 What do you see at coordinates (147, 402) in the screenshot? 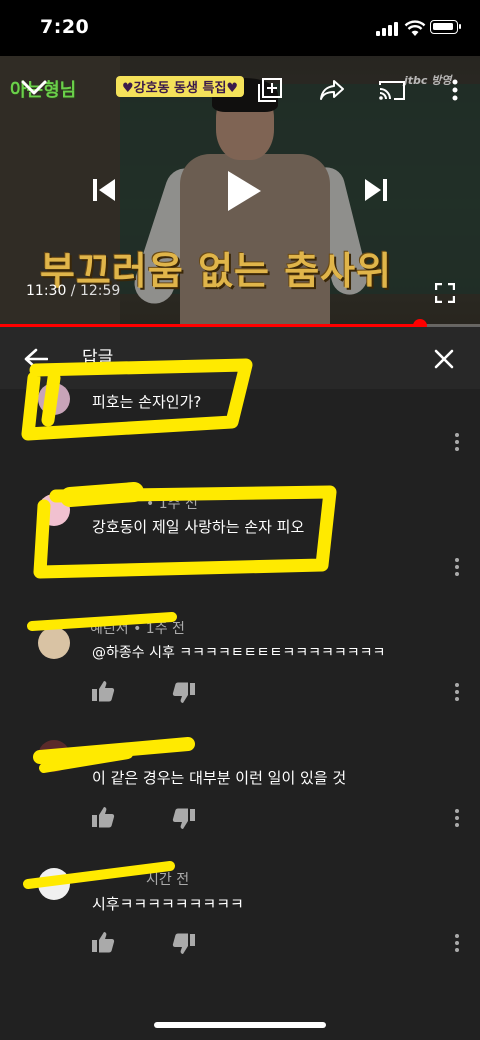
I see `comment-text: 피호는 손자인가?` at bounding box center [147, 402].